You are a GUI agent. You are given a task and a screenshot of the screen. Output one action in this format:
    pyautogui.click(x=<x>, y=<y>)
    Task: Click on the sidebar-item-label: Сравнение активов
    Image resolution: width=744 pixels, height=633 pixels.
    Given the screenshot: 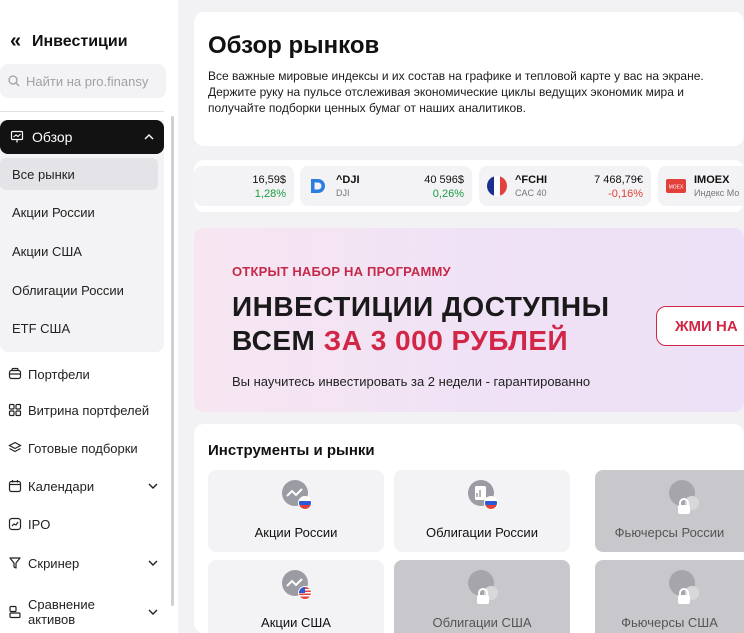 What is the action you would take?
    pyautogui.click(x=61, y=612)
    